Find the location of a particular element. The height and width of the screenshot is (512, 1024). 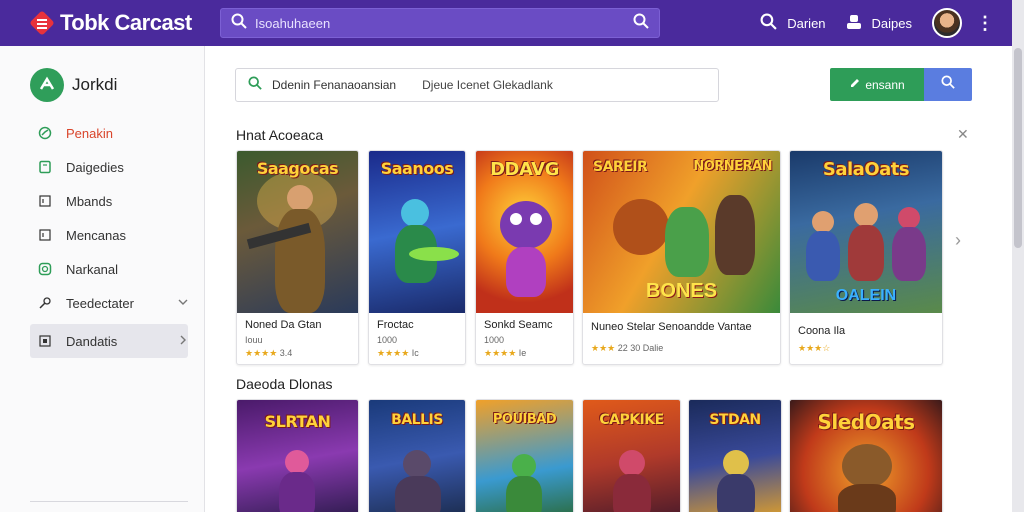

sidebar-item-label: Narkanal is located at coordinates (92, 269).